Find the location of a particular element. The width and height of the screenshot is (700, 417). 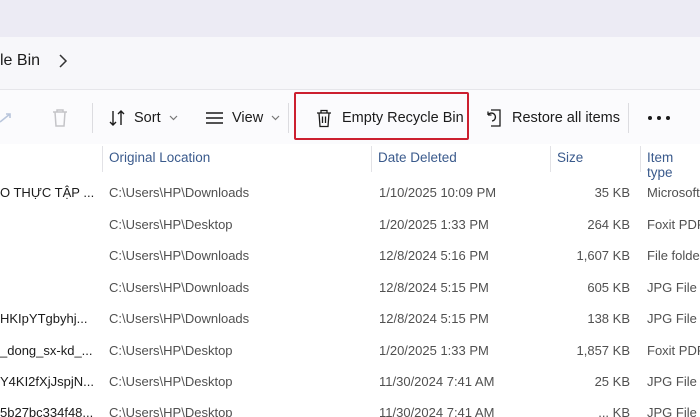

row-date-deleted: 12/8/2024 5:16 PM is located at coordinates (434, 255).